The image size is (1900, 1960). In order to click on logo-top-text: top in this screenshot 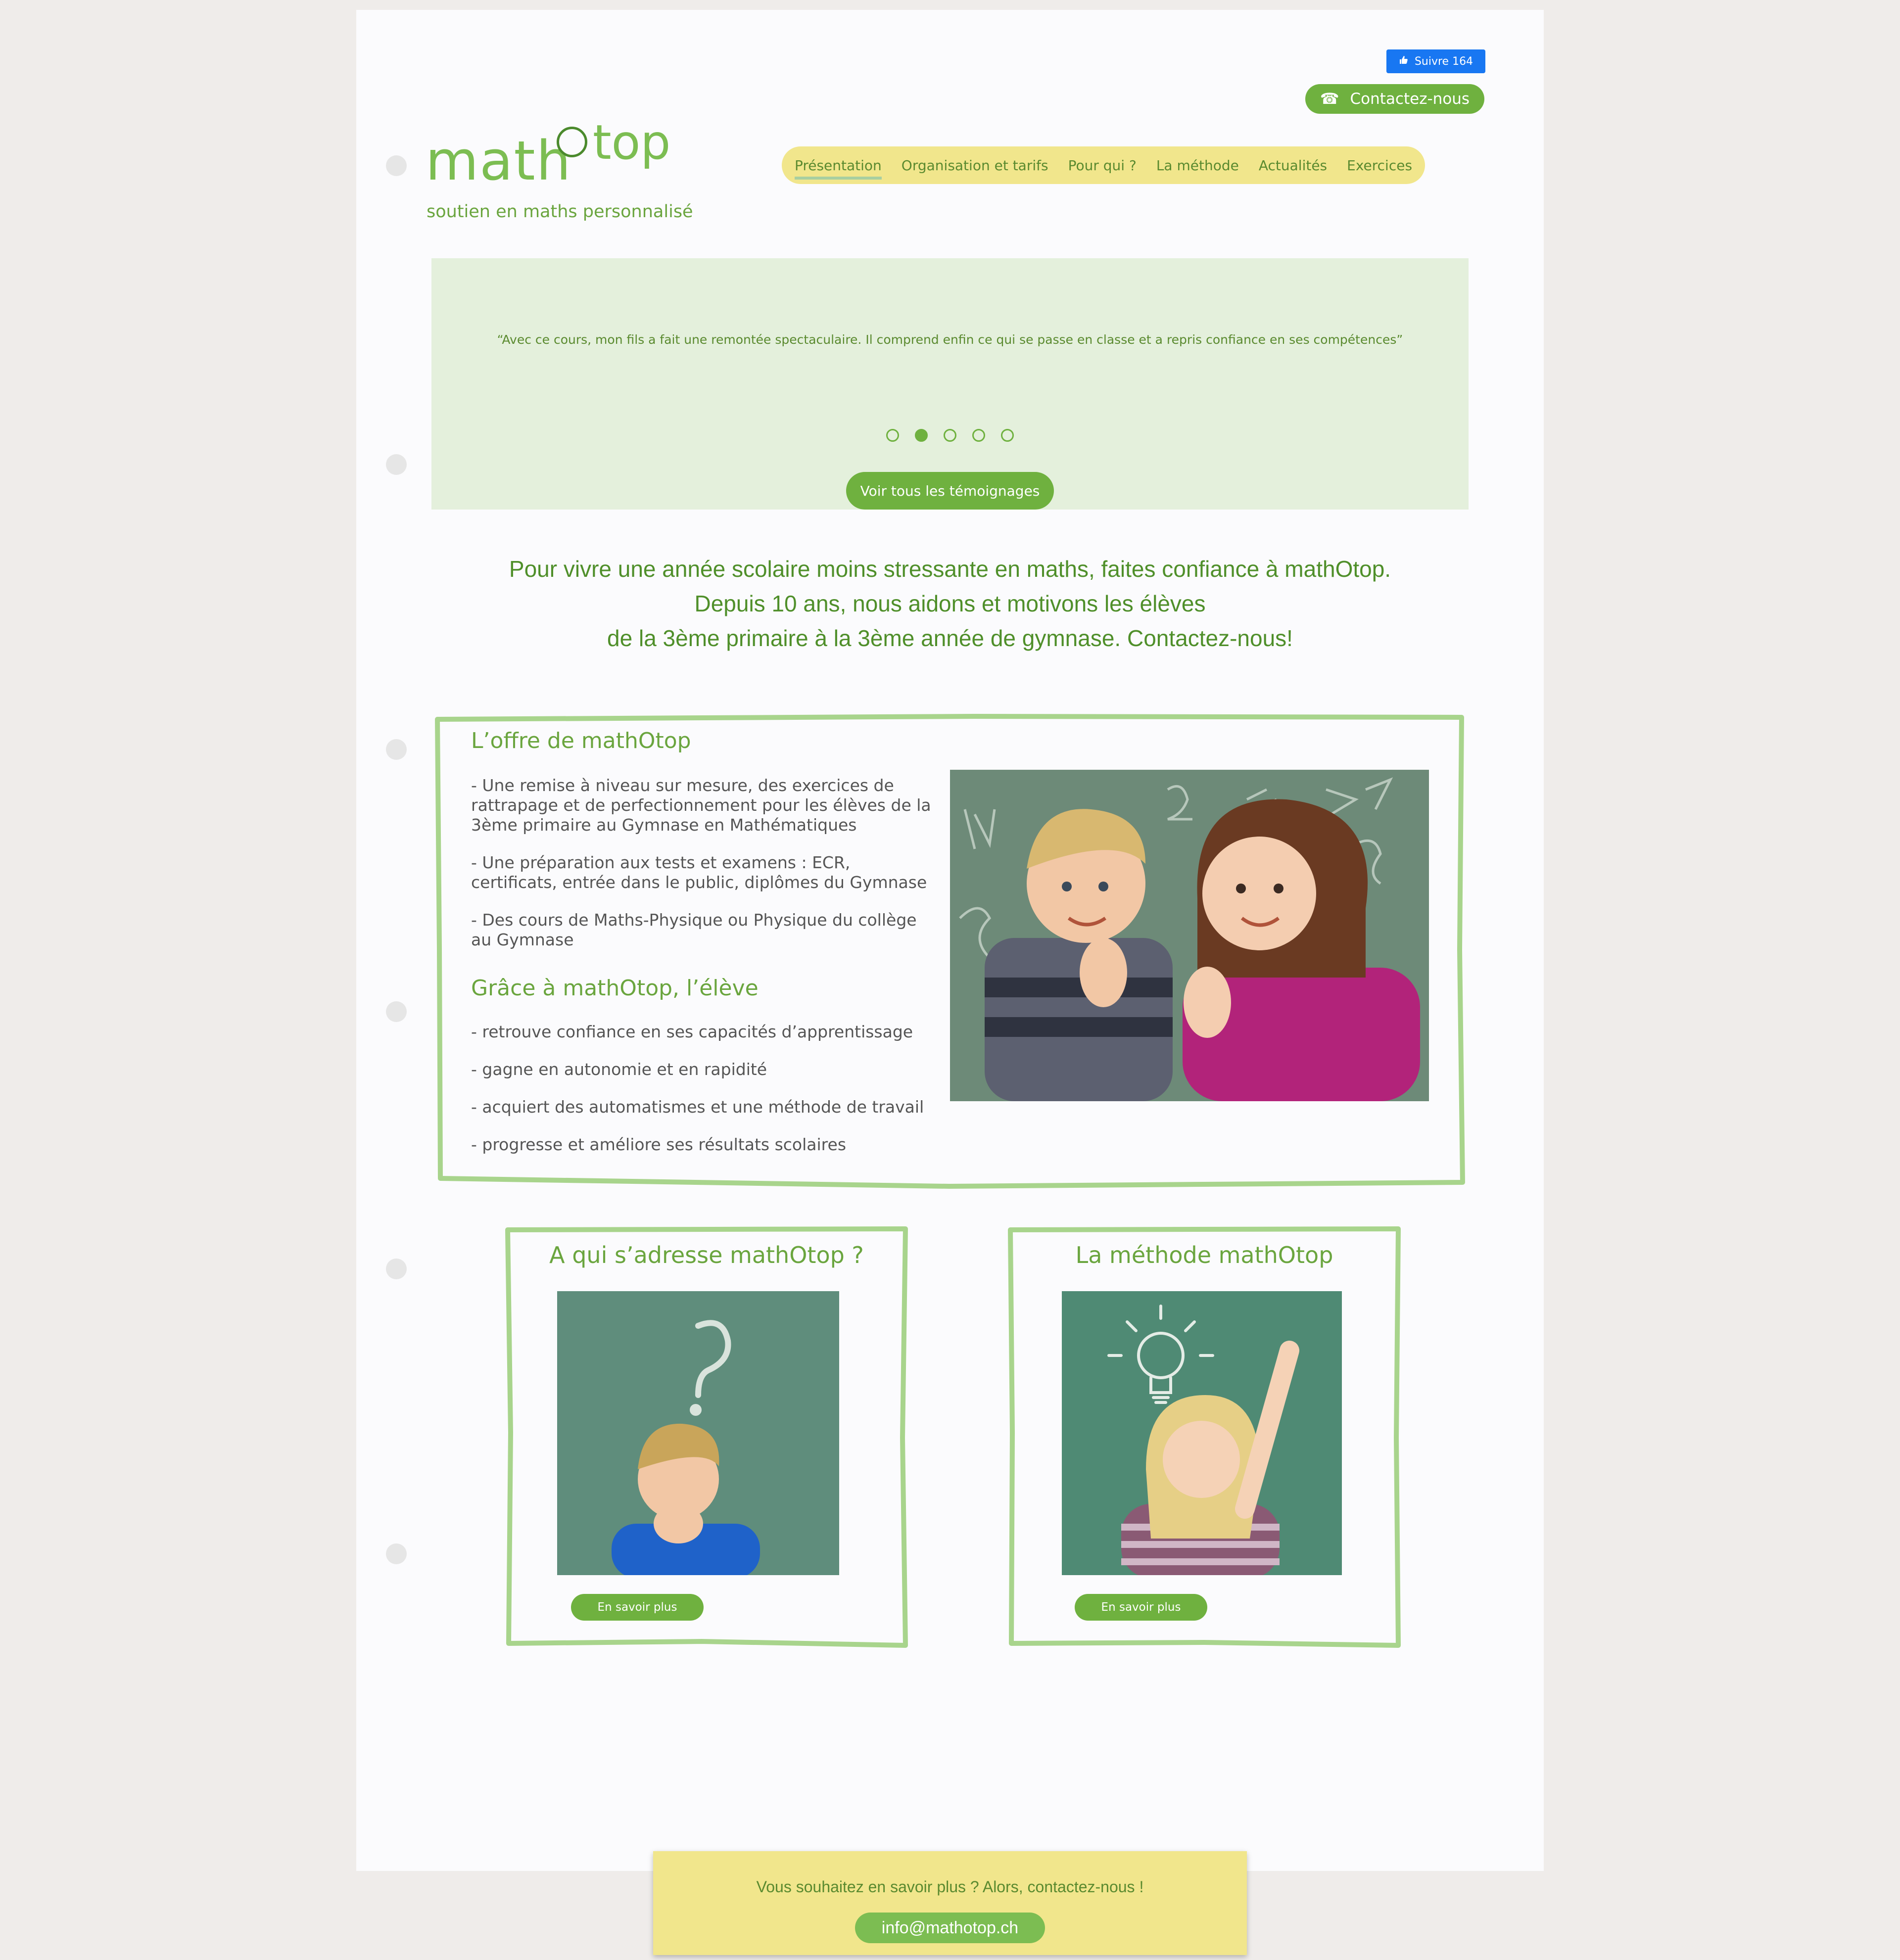, I will do `click(632, 142)`.